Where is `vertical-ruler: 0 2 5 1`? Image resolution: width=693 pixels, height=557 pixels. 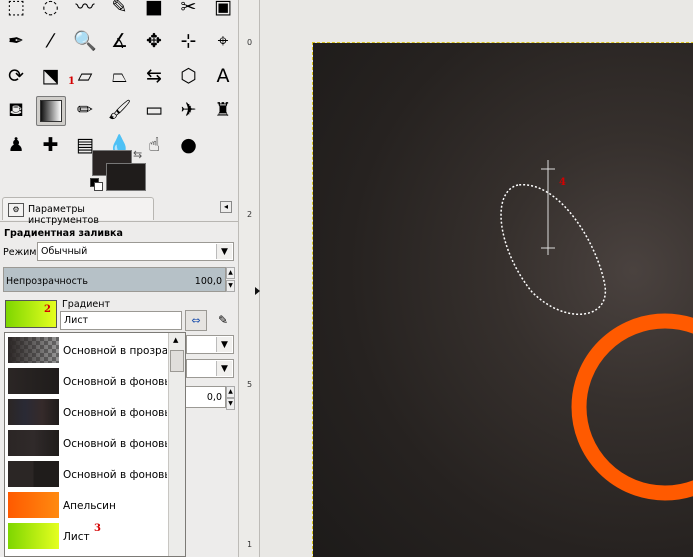
vertical-ruler: 0 2 5 1 is located at coordinates (249, 278).